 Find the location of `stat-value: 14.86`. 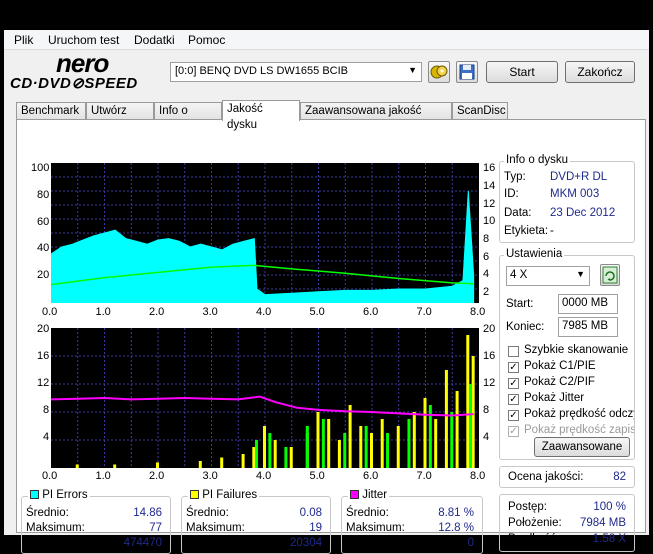

stat-value: 14.86 is located at coordinates (147, 513).